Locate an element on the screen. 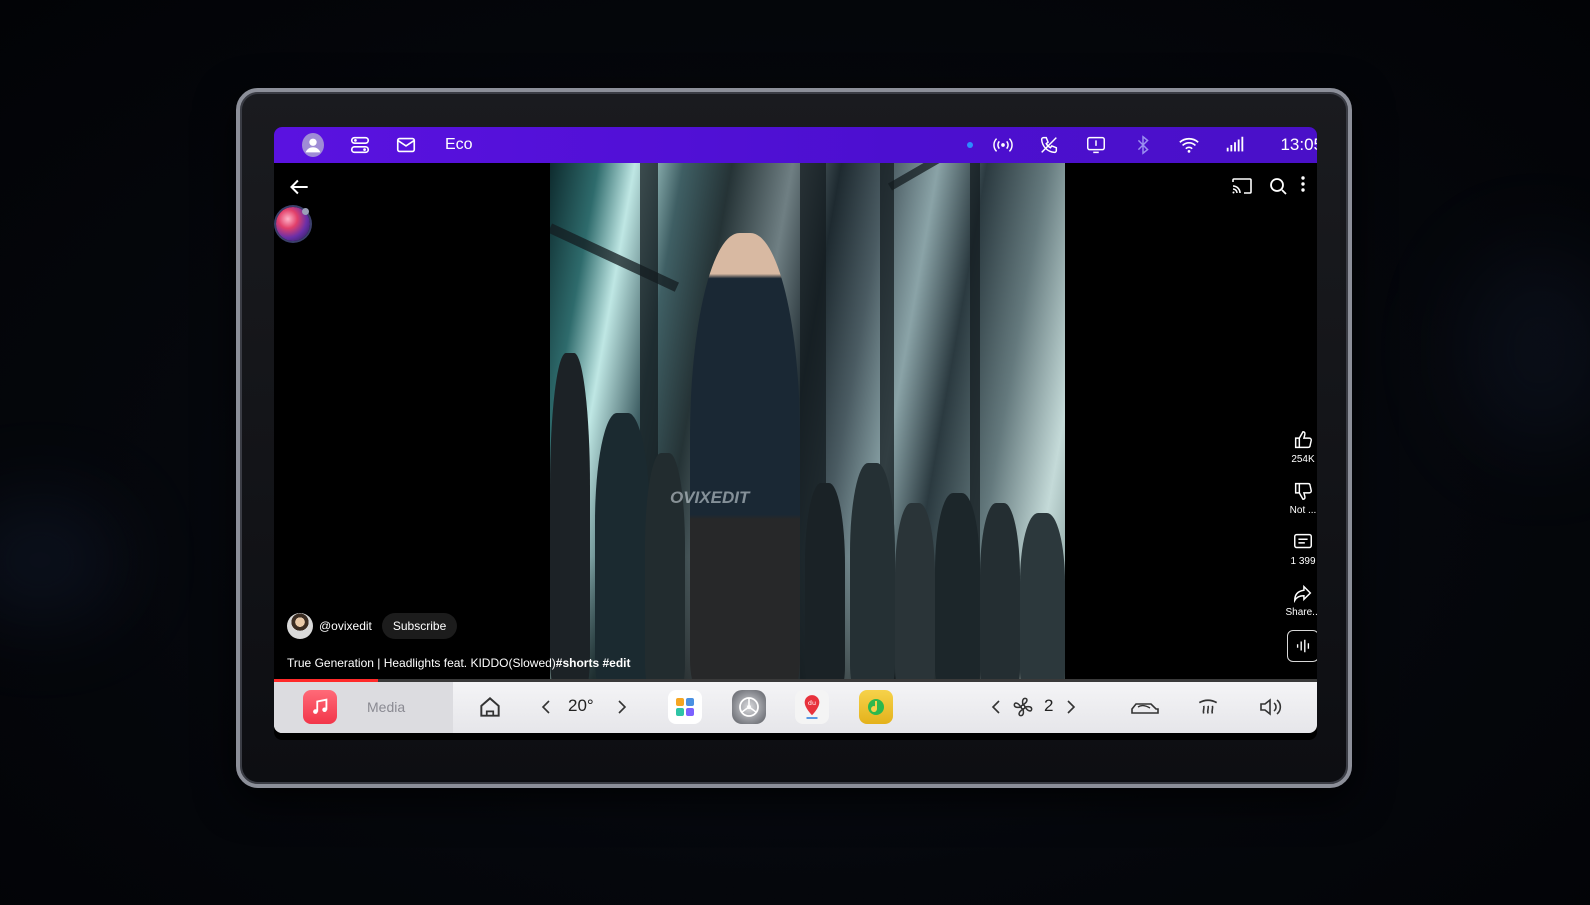 Image resolution: width=1590 pixels, height=905 pixels. back-icon is located at coordinates (299, 187).